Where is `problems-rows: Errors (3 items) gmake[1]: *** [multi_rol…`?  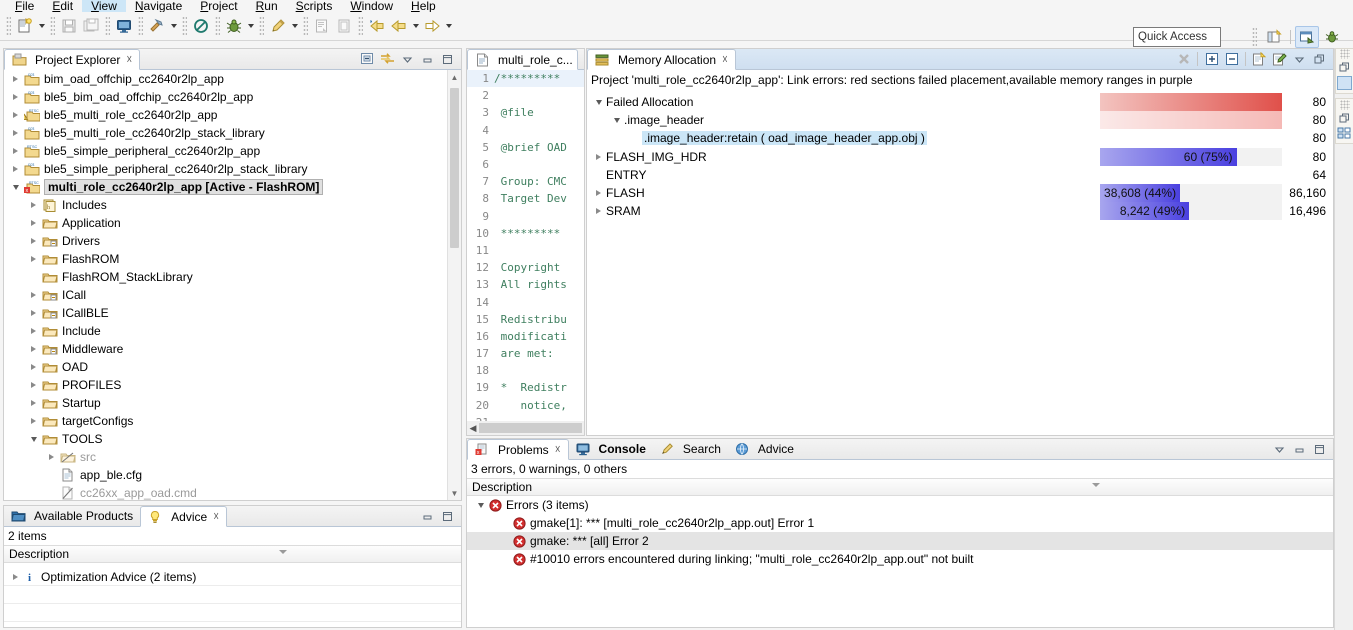 problems-rows: Errors (3 items) gmake[1]: *** [multi_rol… is located at coordinates (900, 532).